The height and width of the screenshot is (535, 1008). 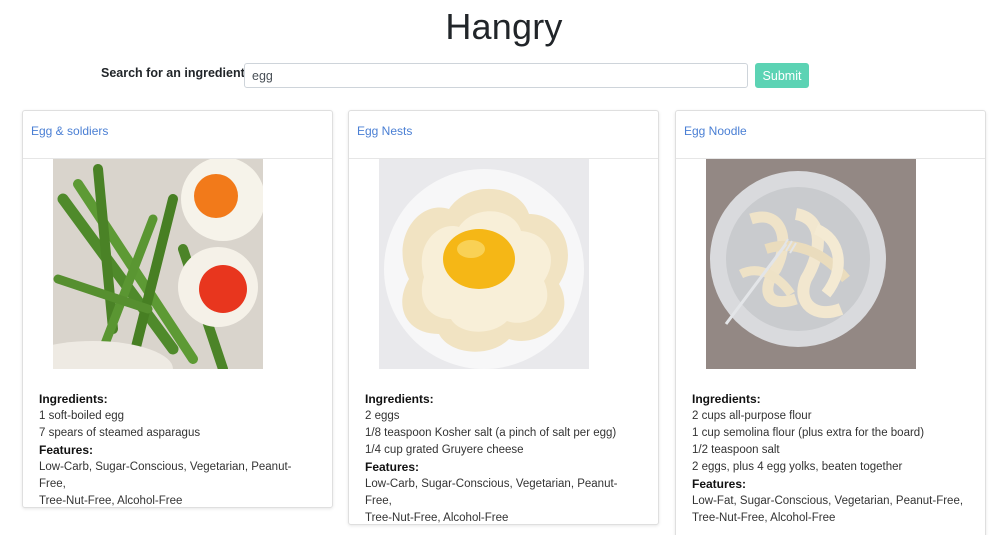 What do you see at coordinates (82, 416) in the screenshot?
I see `ingredient-item: 1 soft-boiled egg` at bounding box center [82, 416].